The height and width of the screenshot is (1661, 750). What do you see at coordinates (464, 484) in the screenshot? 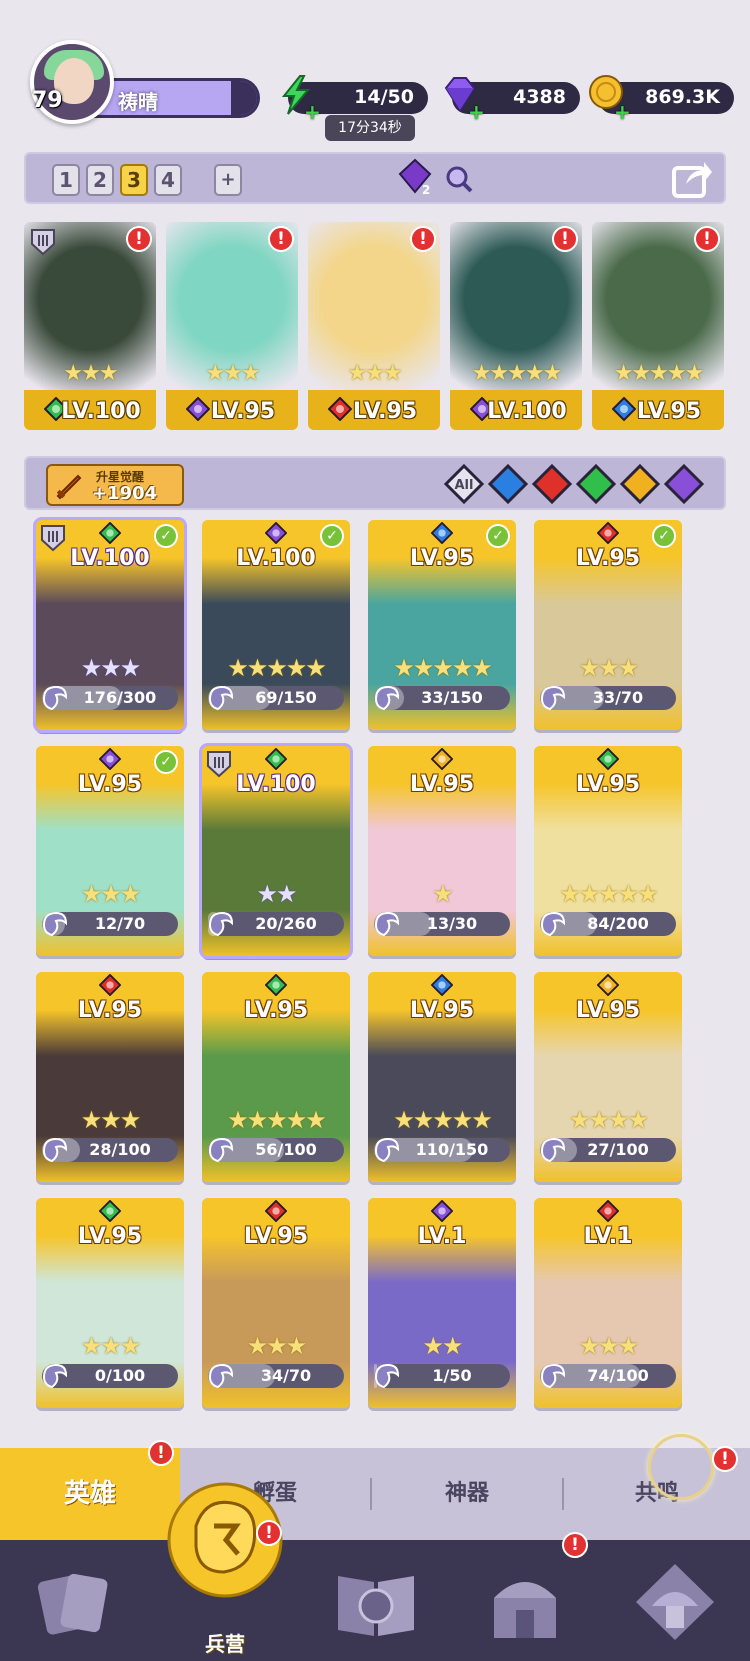
I see `filter-all-icon: All` at bounding box center [464, 484].